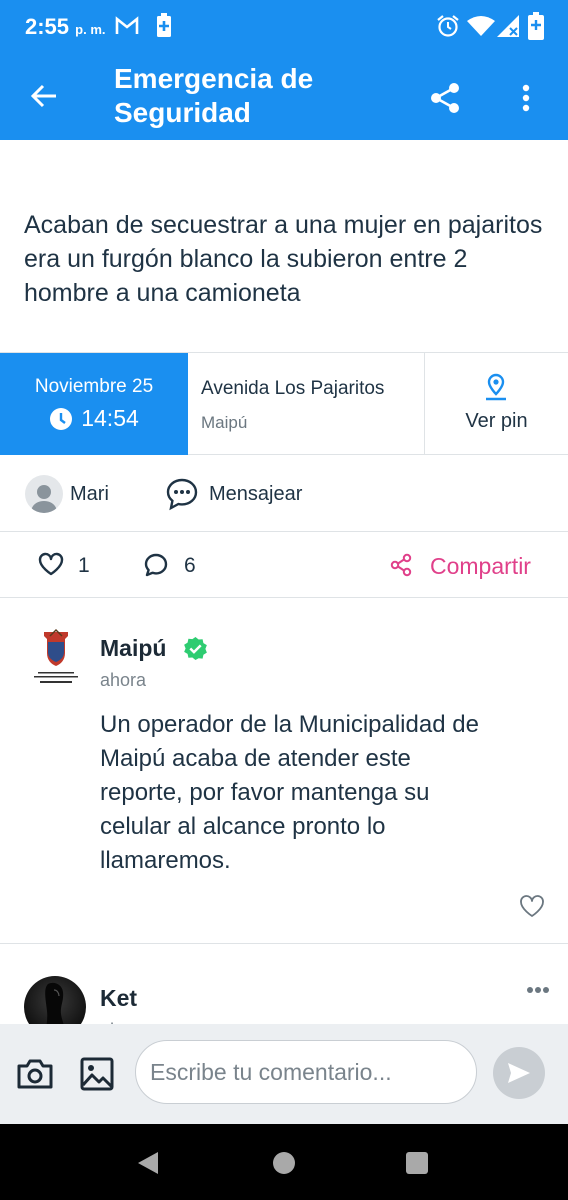  What do you see at coordinates (306, 1072) in the screenshot?
I see `comment-input` at bounding box center [306, 1072].